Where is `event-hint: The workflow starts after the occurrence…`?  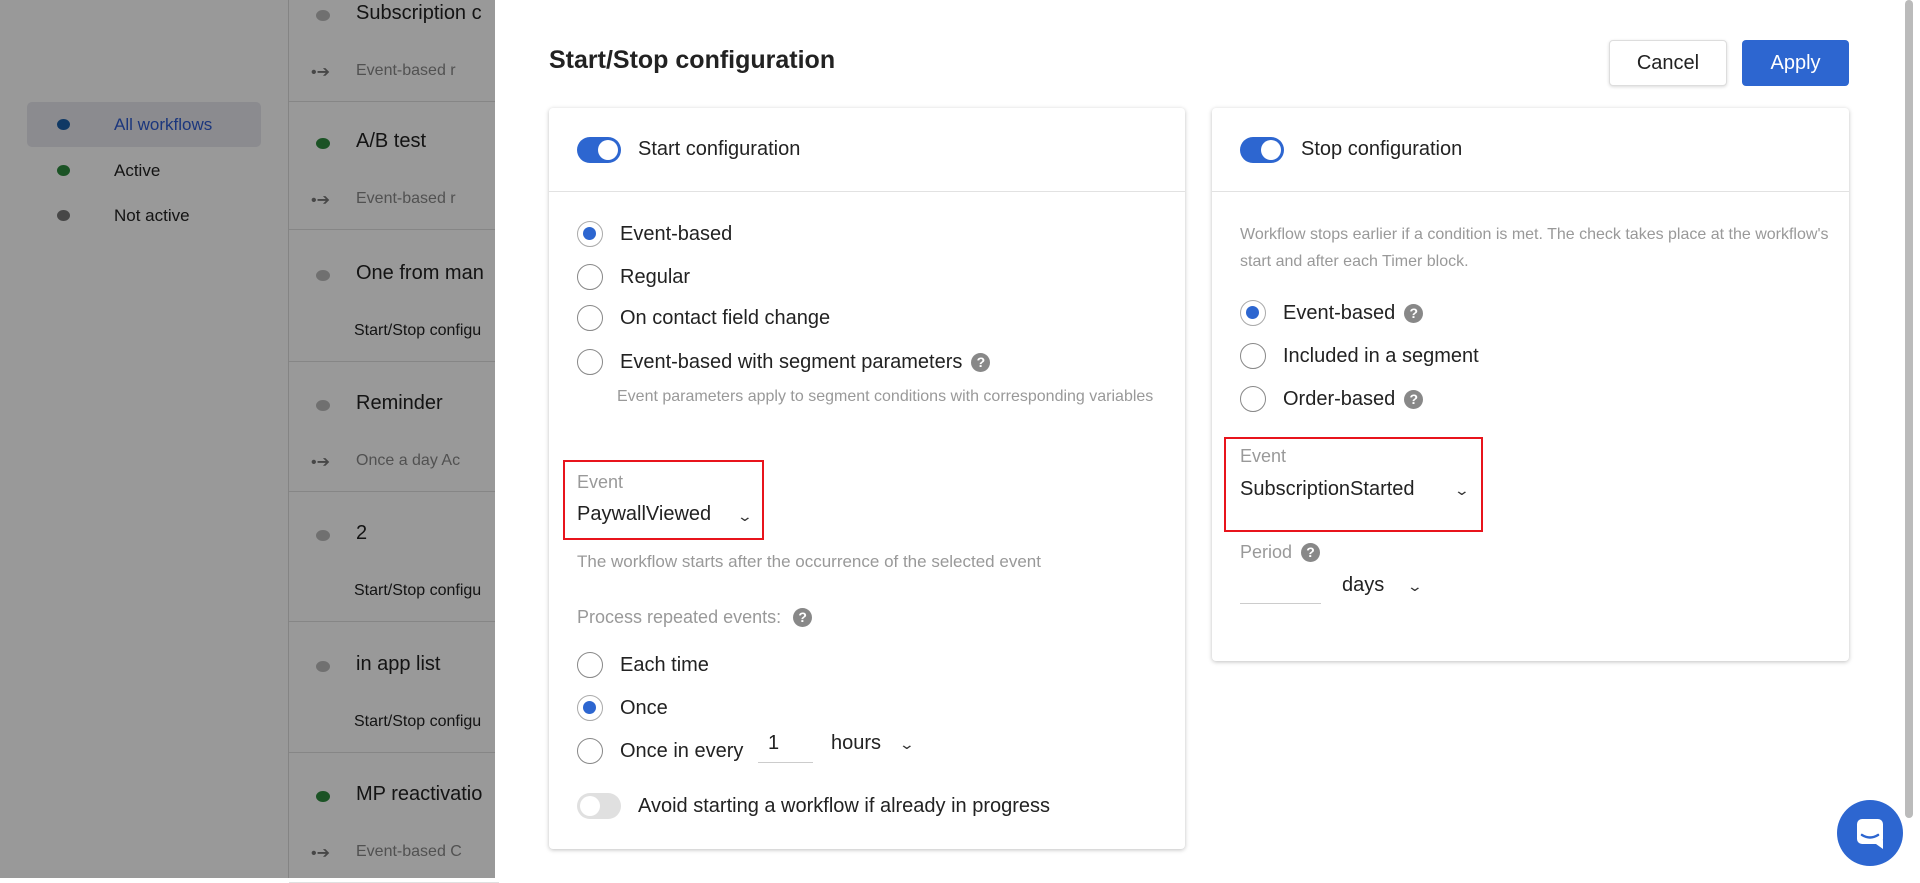 event-hint: The workflow starts after the occurrence… is located at coordinates (809, 561).